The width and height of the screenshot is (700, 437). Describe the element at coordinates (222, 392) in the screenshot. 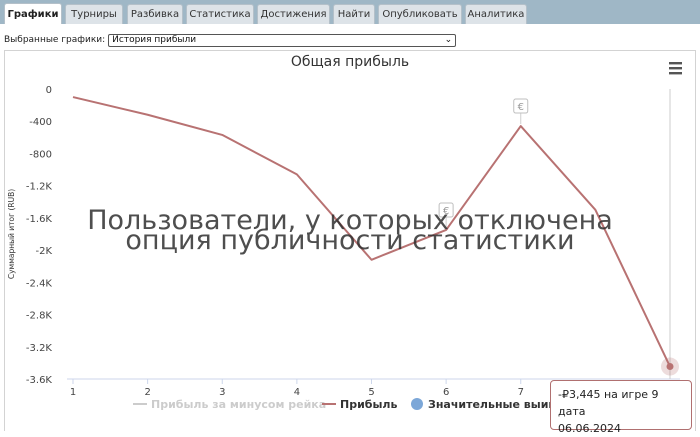

I see `x-tick-label: 3` at that location.